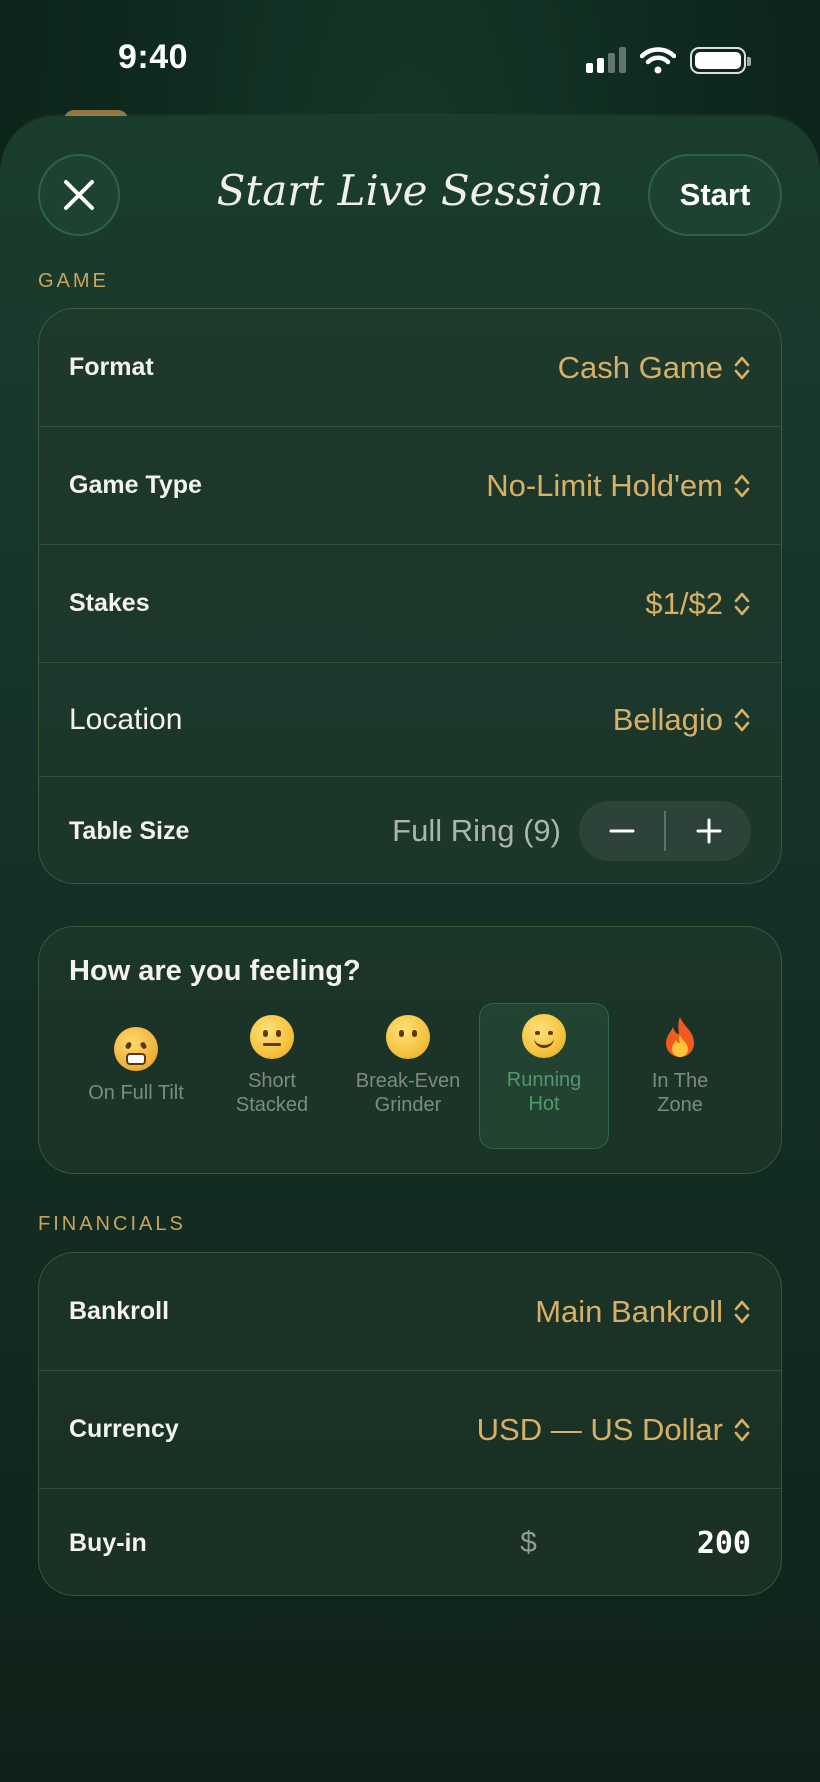 The width and height of the screenshot is (820, 1782). Describe the element at coordinates (604, 485) in the screenshot. I see `game-type-value: No-Limit Hold'em` at that location.